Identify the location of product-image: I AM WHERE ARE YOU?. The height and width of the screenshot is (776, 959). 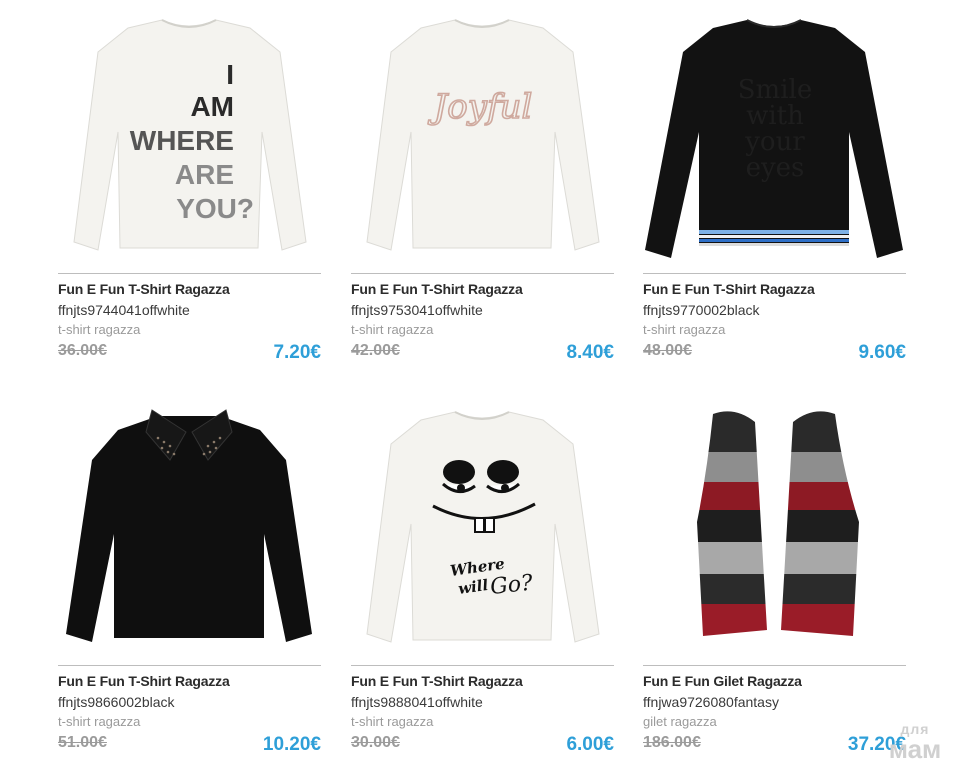
(189, 137).